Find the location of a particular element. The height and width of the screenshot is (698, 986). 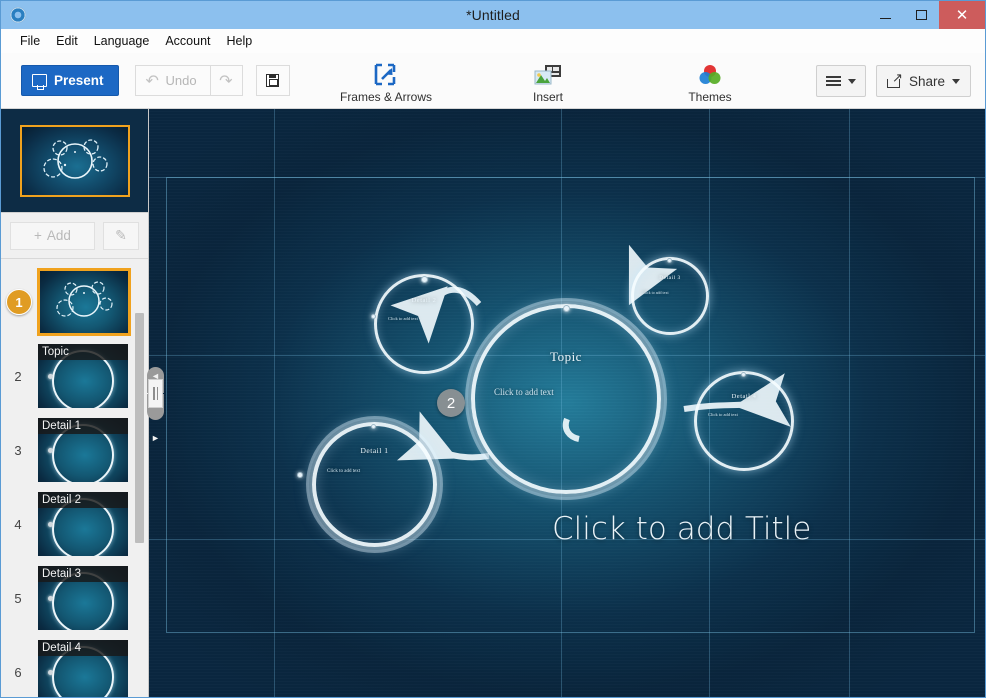

step-order-badge: 2 is located at coordinates (451, 403).